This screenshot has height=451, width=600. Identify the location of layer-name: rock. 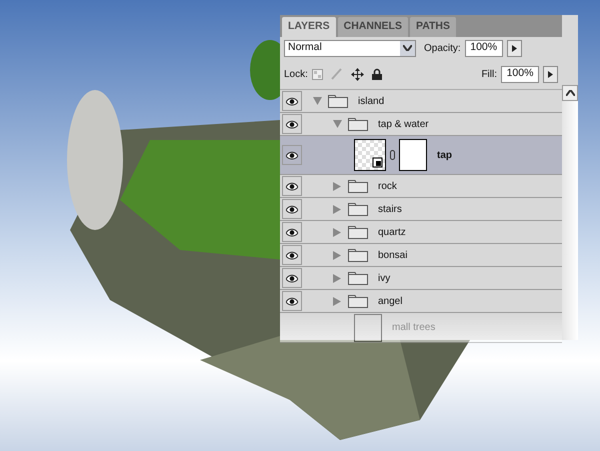
(387, 187).